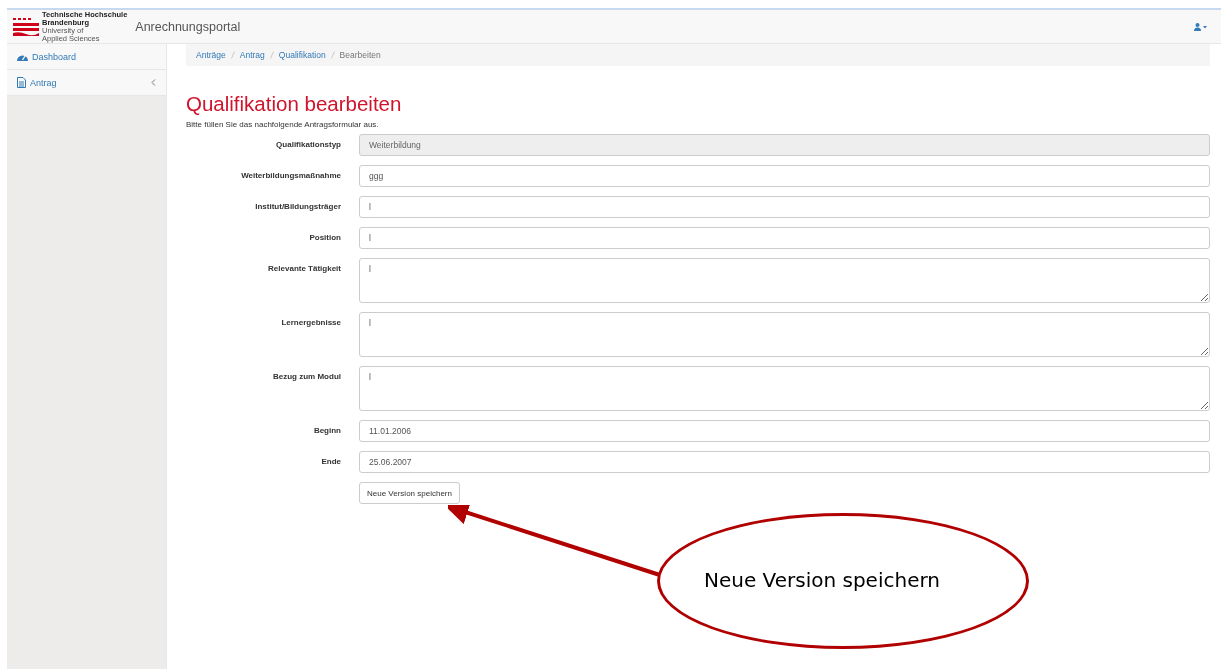  Describe the element at coordinates (324, 238) in the screenshot. I see `field-label: Position` at that location.